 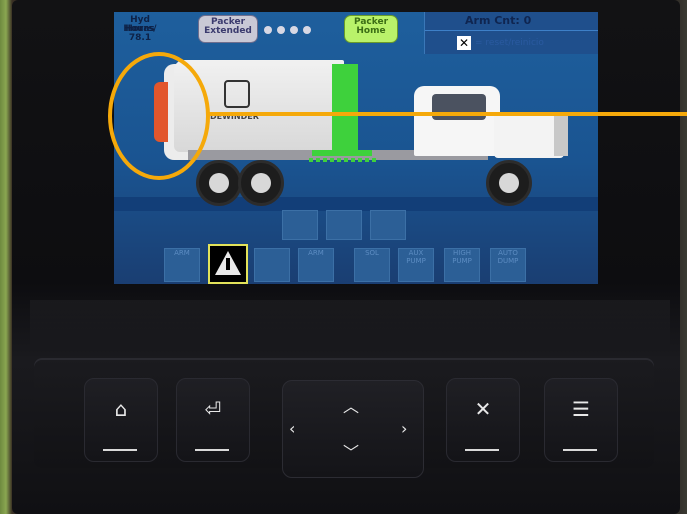 What do you see at coordinates (345, 110) in the screenshot?
I see `lift-arm` at bounding box center [345, 110].